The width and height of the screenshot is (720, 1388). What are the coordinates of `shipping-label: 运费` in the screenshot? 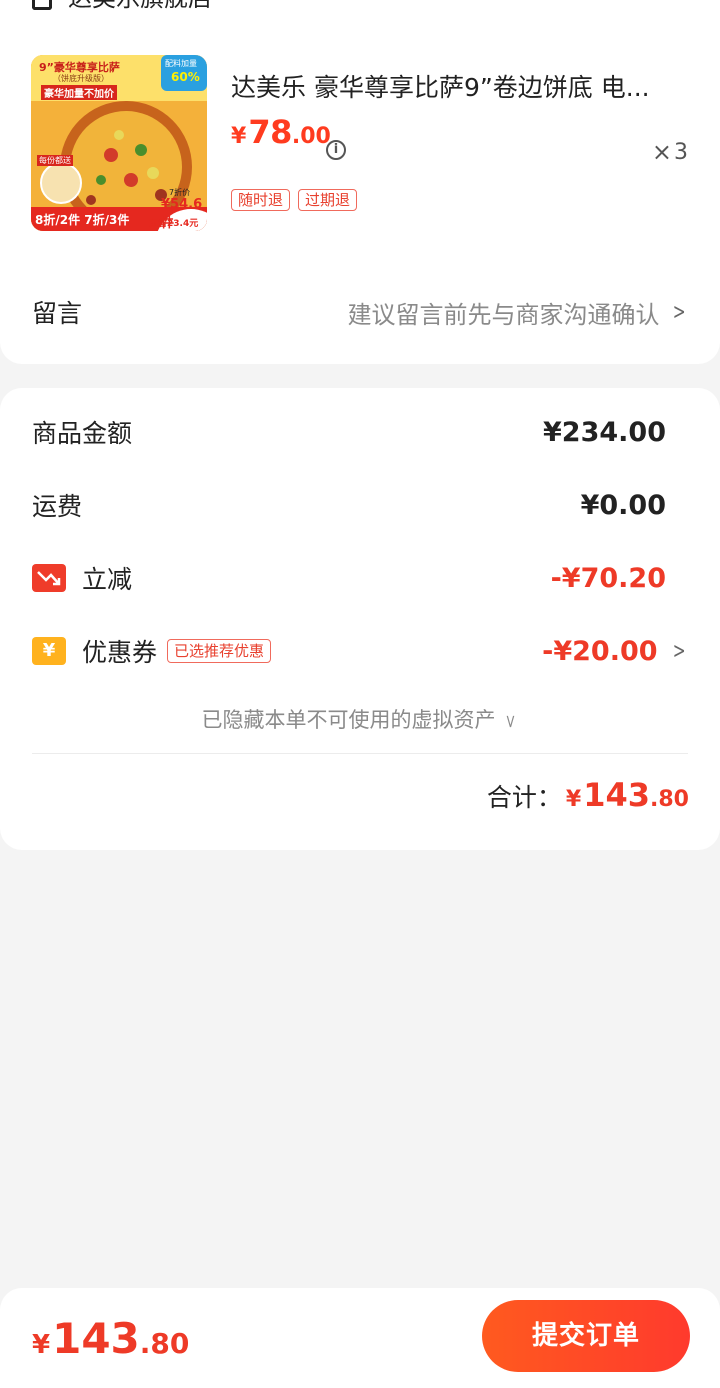 It's located at (57, 506).